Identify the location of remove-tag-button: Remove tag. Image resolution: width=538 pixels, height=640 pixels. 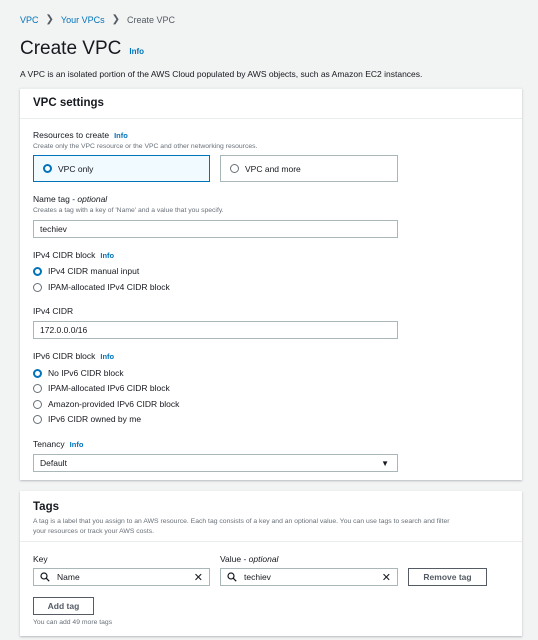
(447, 577).